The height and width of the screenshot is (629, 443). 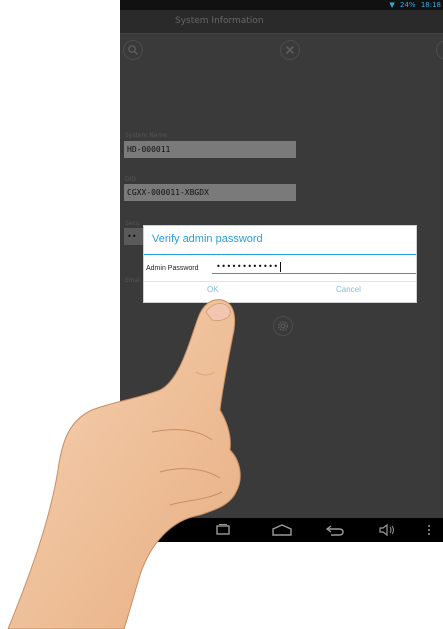 What do you see at coordinates (430, 5) in the screenshot?
I see `clock: 18:18` at bounding box center [430, 5].